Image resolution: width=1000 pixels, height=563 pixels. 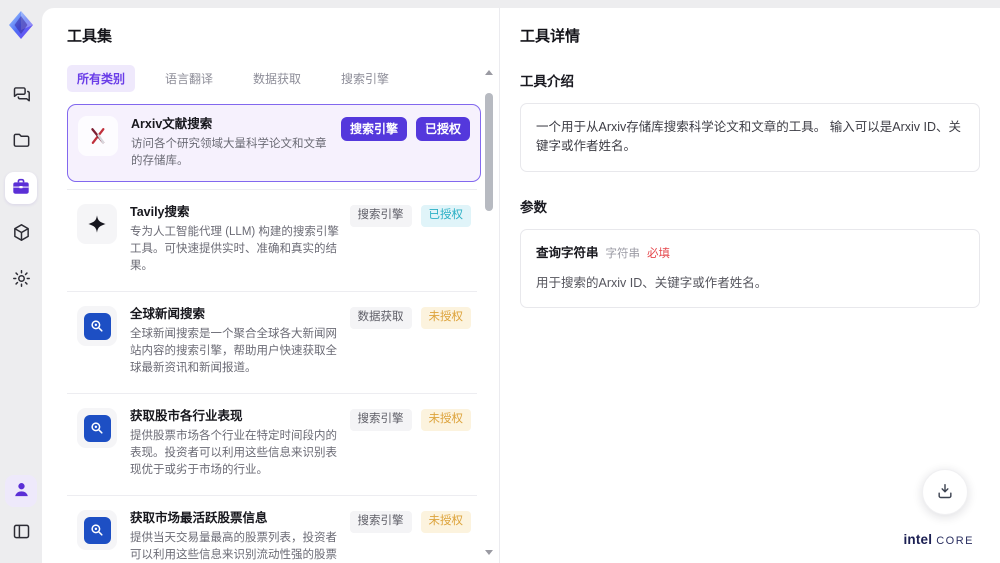 I want to click on param-type: 字符串, so click(x=623, y=253).